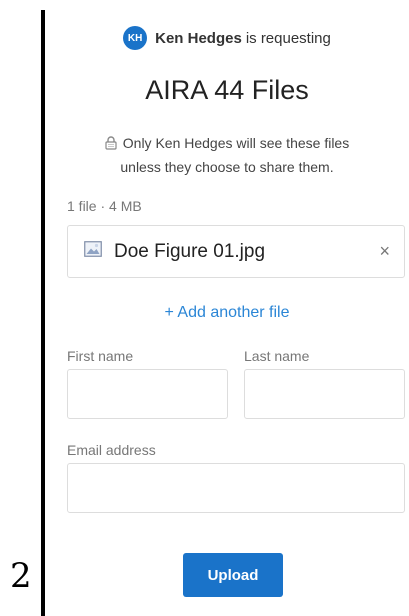 Image resolution: width=409 pixels, height=616 pixels. Describe the element at coordinates (233, 575) in the screenshot. I see `upload-button: Upload` at that location.